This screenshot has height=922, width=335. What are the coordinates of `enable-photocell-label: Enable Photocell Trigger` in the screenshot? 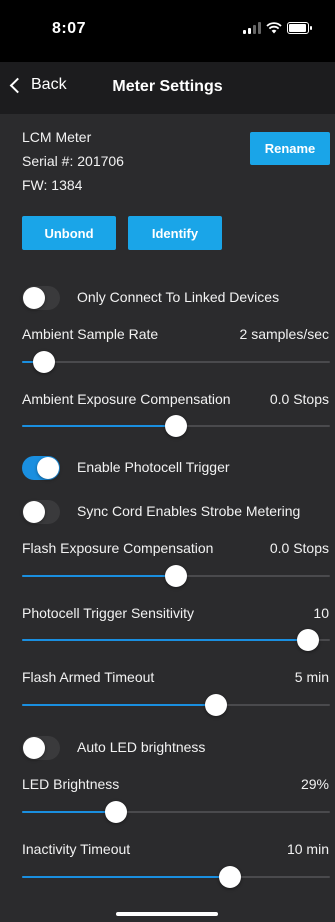 It's located at (153, 467).